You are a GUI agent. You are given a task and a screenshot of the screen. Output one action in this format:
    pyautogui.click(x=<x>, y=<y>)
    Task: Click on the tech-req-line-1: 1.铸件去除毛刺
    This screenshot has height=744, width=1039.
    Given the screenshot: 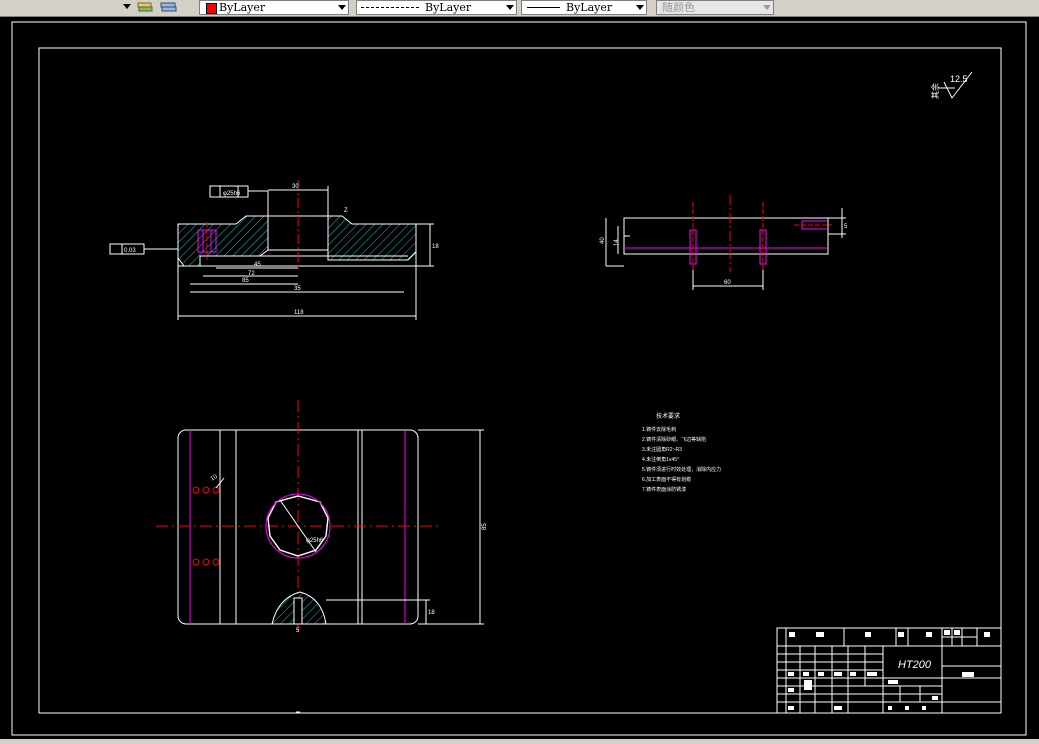 What is the action you would take?
    pyautogui.click(x=659, y=429)
    